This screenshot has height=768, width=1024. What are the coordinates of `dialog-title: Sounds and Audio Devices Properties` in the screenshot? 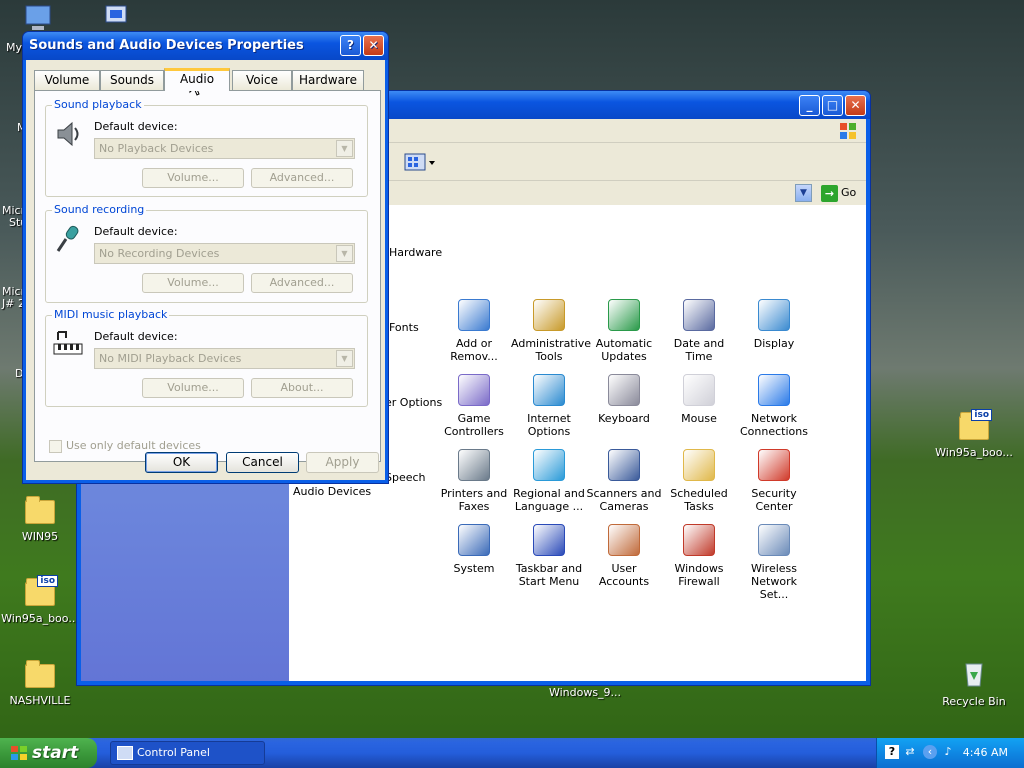 It's located at (166, 45).